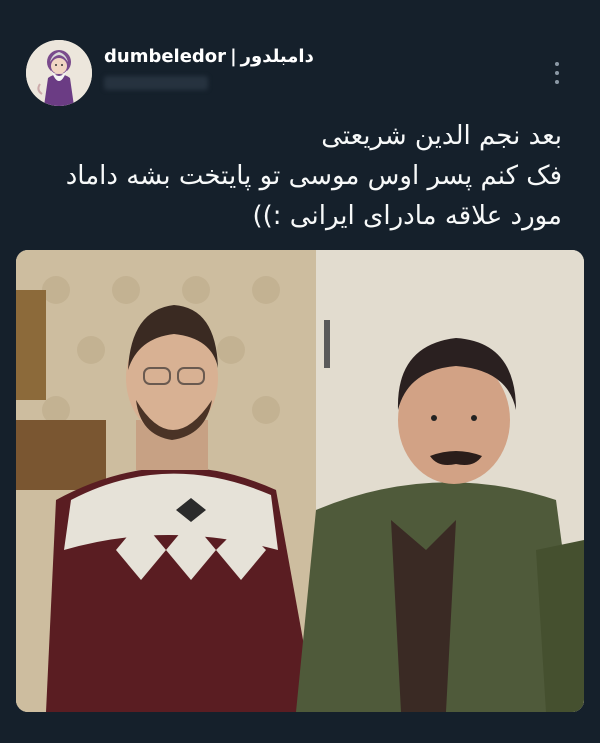 This screenshot has height=743, width=600. I want to click on tweet-line: مورد علاقه مادرای ایرانی :)), so click(407, 216).